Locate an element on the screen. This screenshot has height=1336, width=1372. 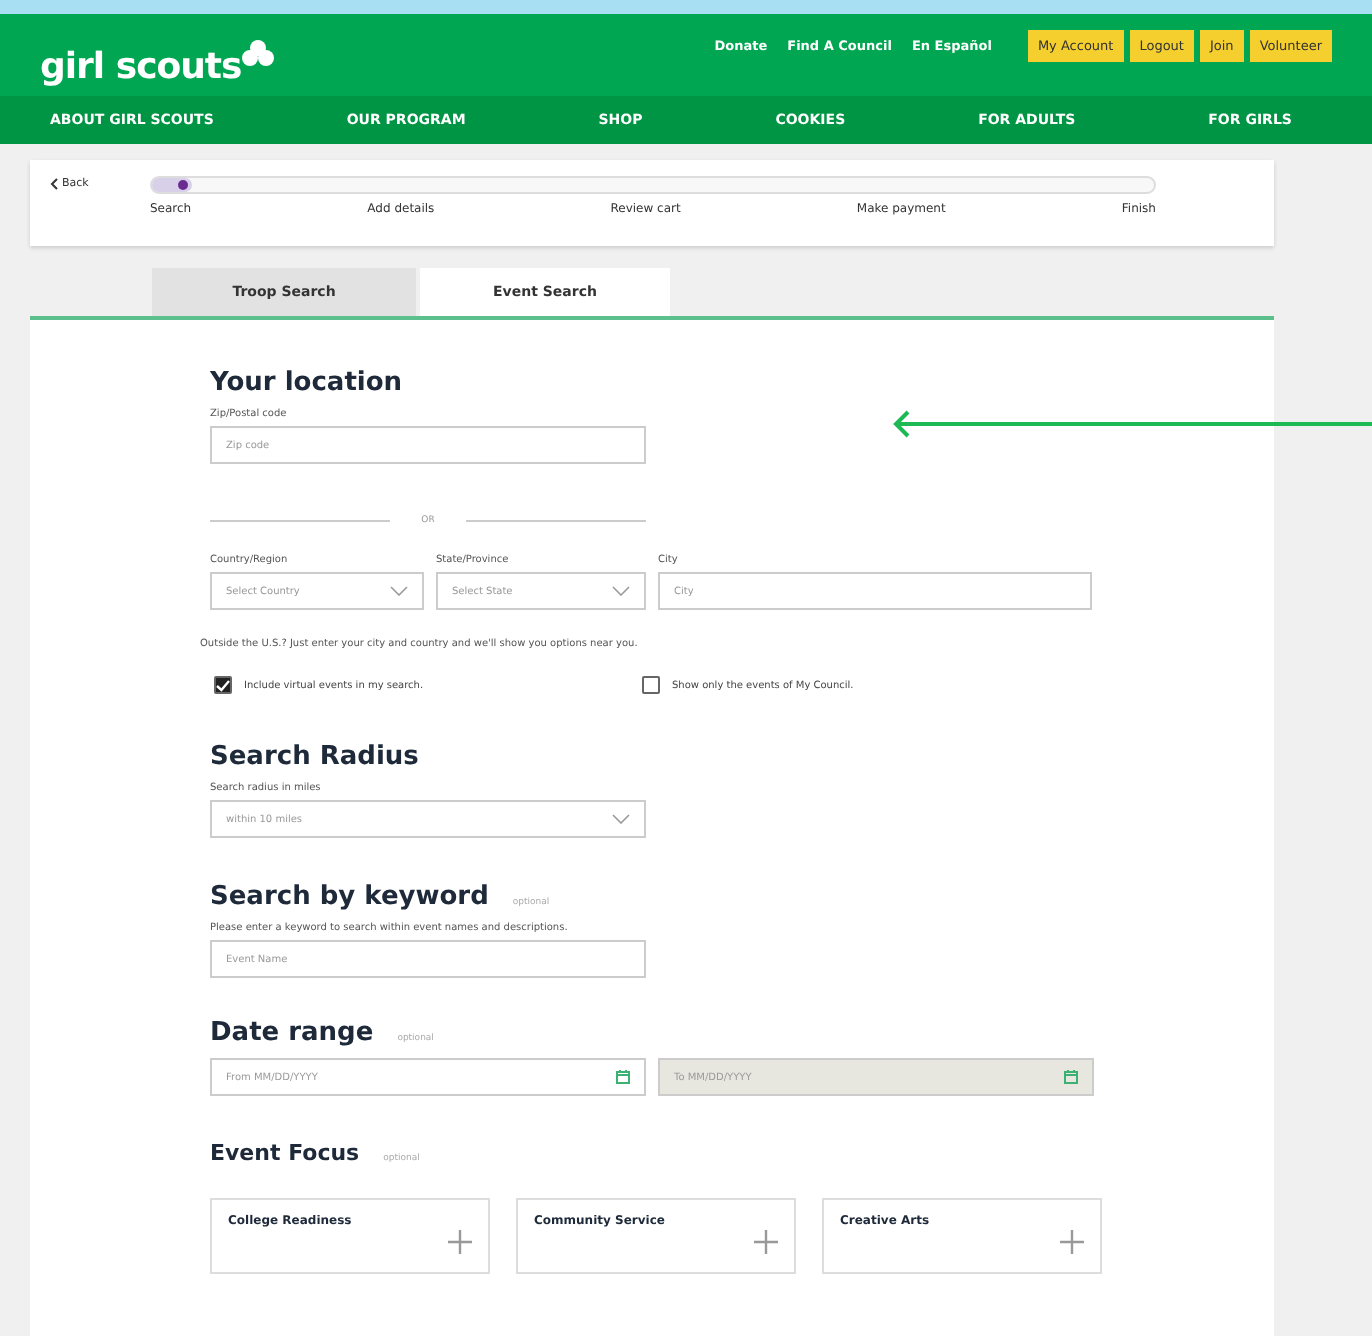
section-title: Search by keyword is located at coordinates (349, 897).